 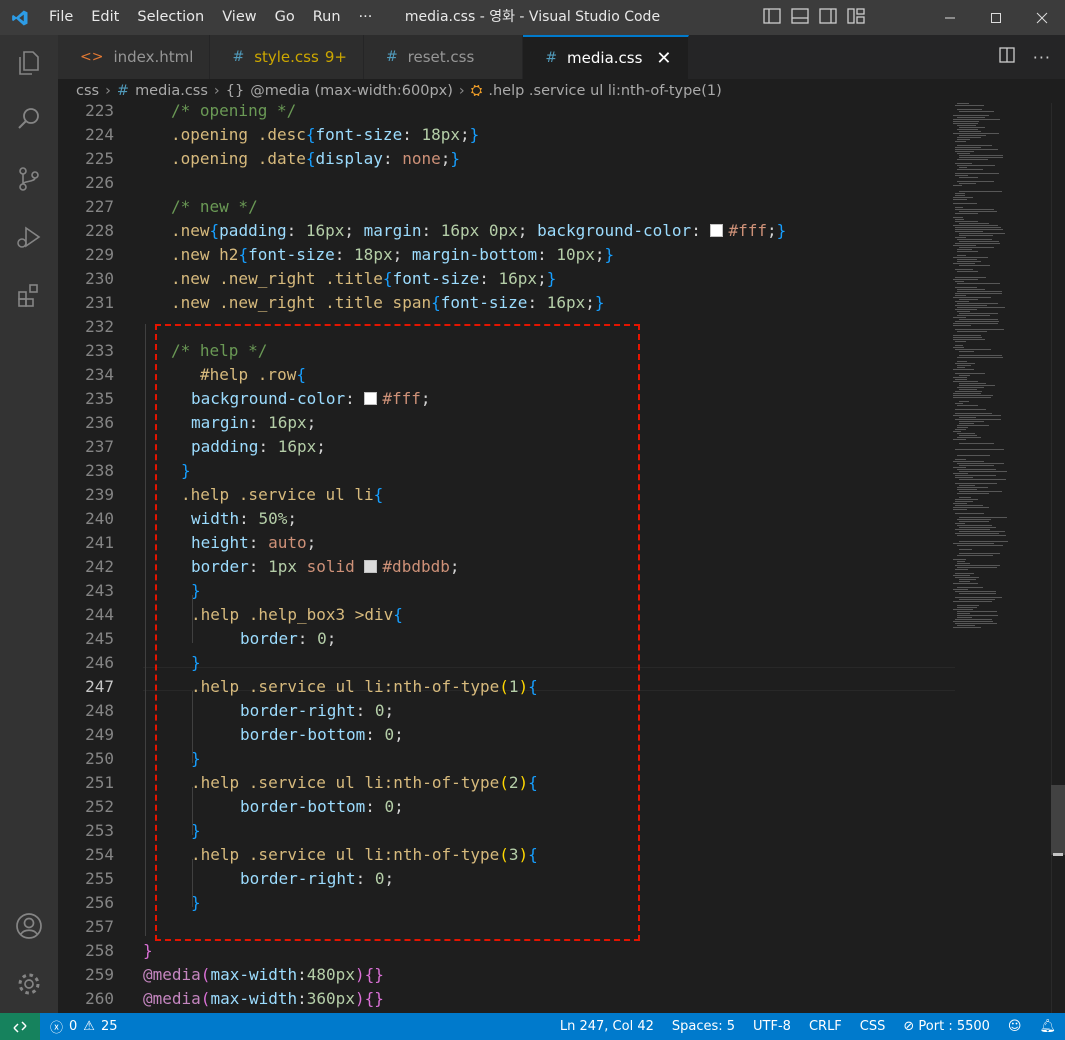 I want to click on customize-layout-icon, so click(x=856, y=17).